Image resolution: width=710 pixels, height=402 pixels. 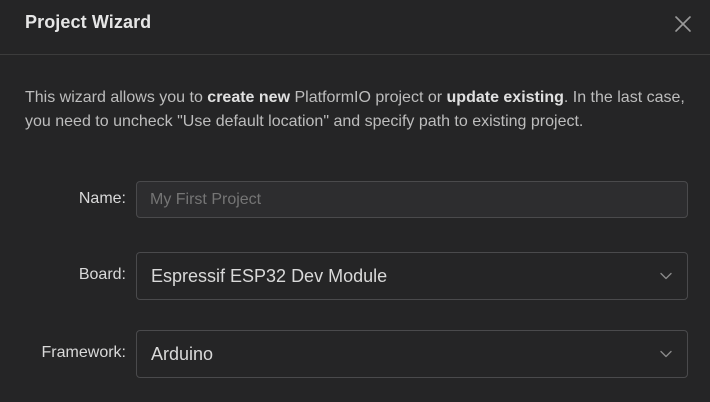 I want to click on framework-label: Framework:, so click(x=84, y=353).